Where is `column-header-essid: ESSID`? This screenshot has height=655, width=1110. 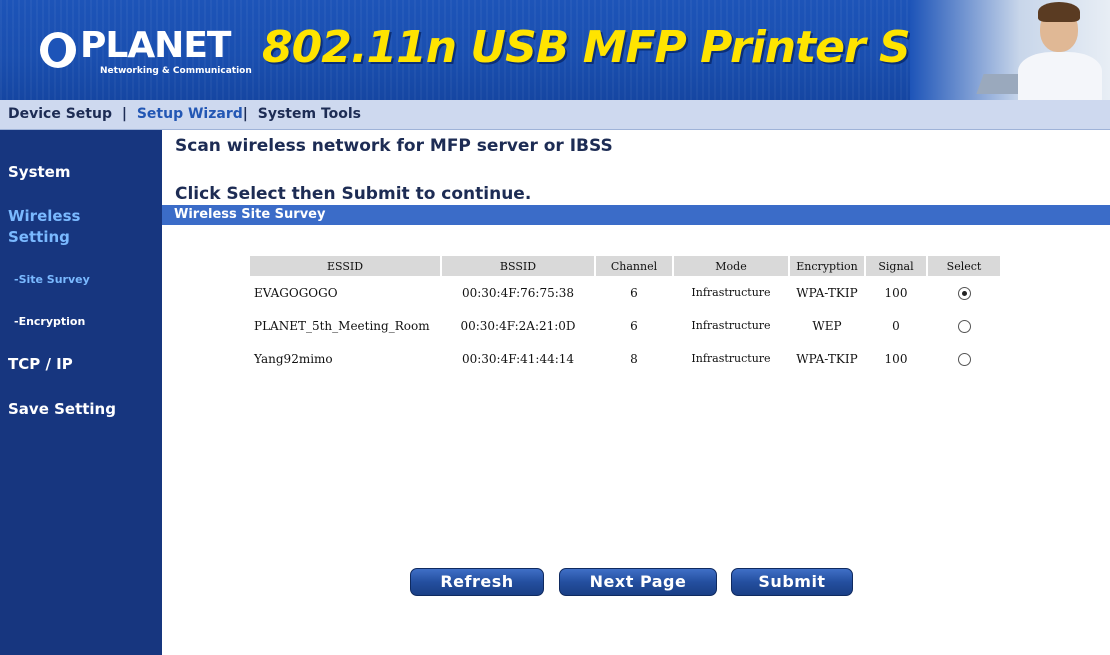 column-header-essid: ESSID is located at coordinates (346, 266).